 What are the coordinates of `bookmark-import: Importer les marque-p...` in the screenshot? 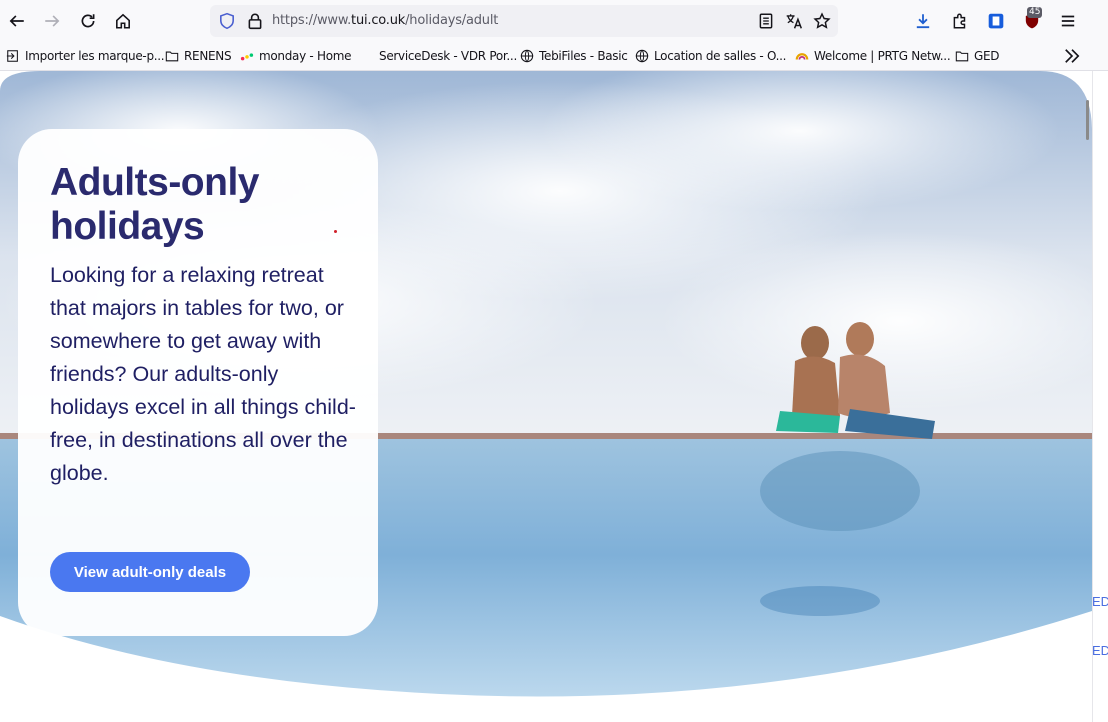 It's located at (85, 56).